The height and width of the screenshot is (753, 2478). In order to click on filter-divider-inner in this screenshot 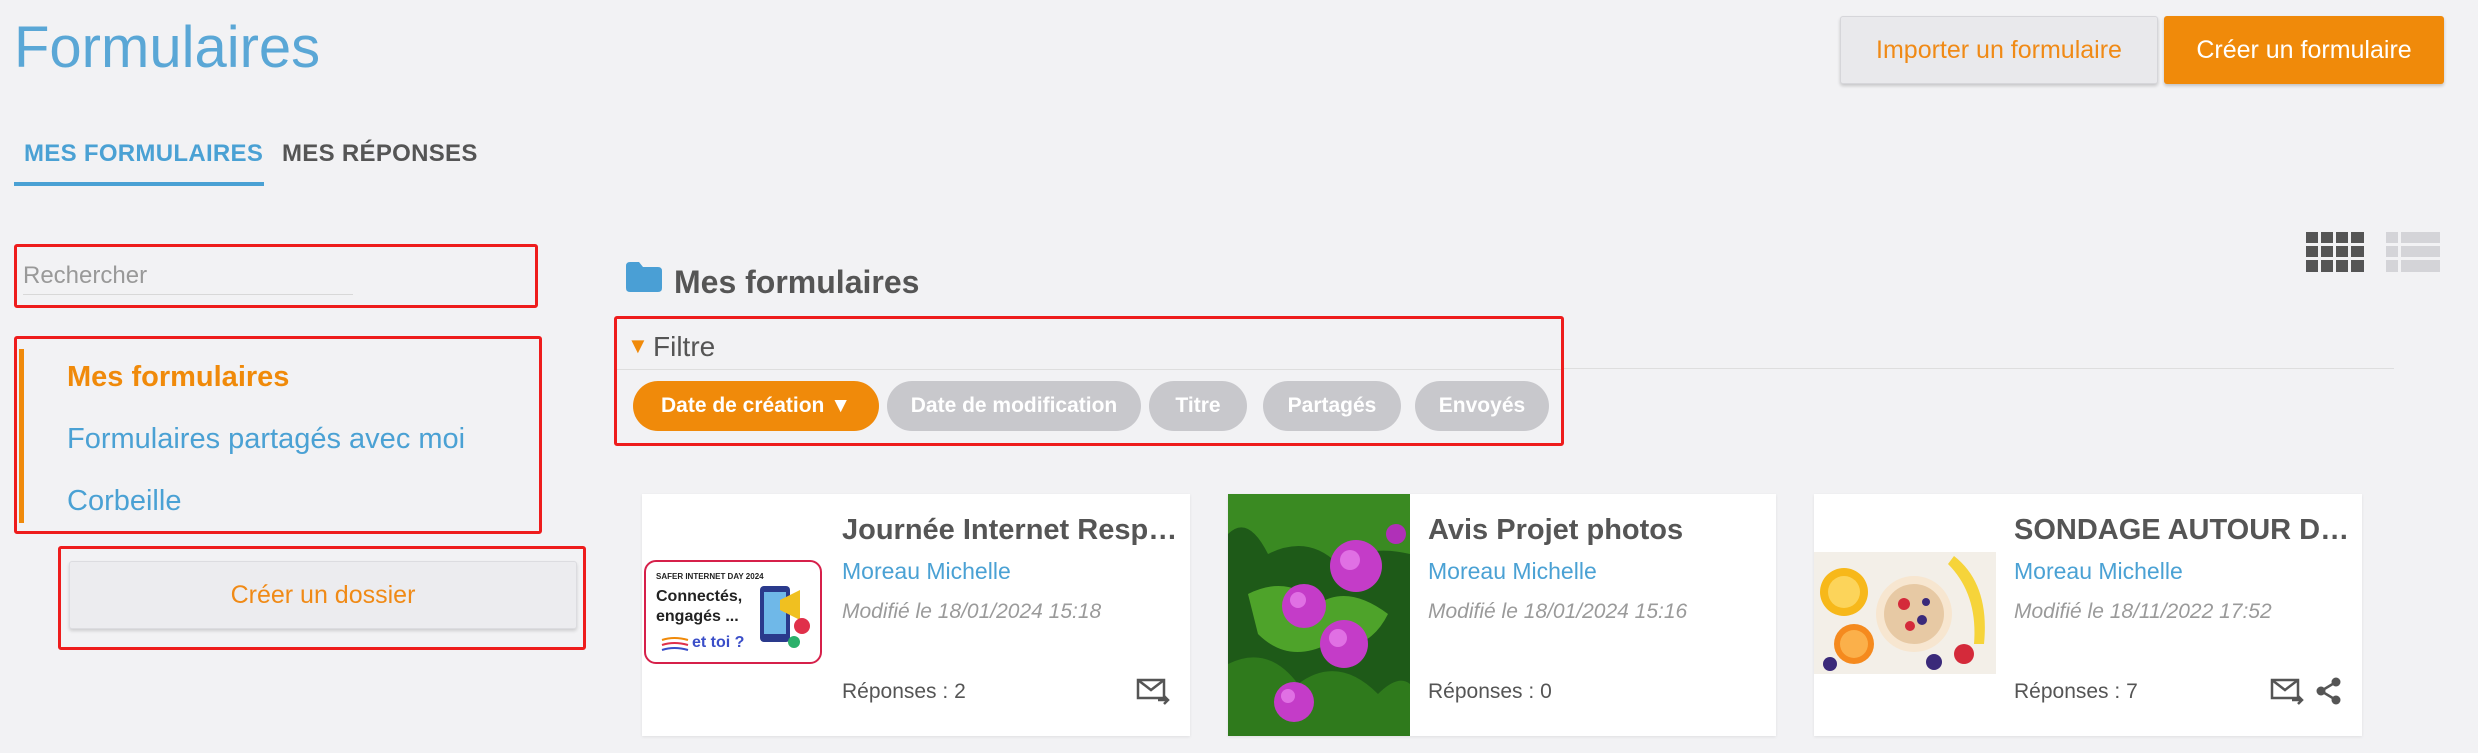, I will do `click(1089, 369)`.